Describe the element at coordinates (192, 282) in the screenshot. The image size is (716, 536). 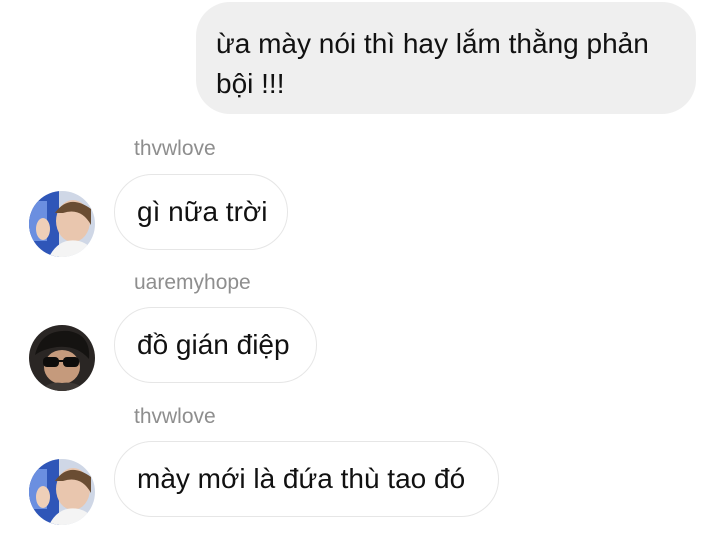
I see `sender-name: uaremyhope` at that location.